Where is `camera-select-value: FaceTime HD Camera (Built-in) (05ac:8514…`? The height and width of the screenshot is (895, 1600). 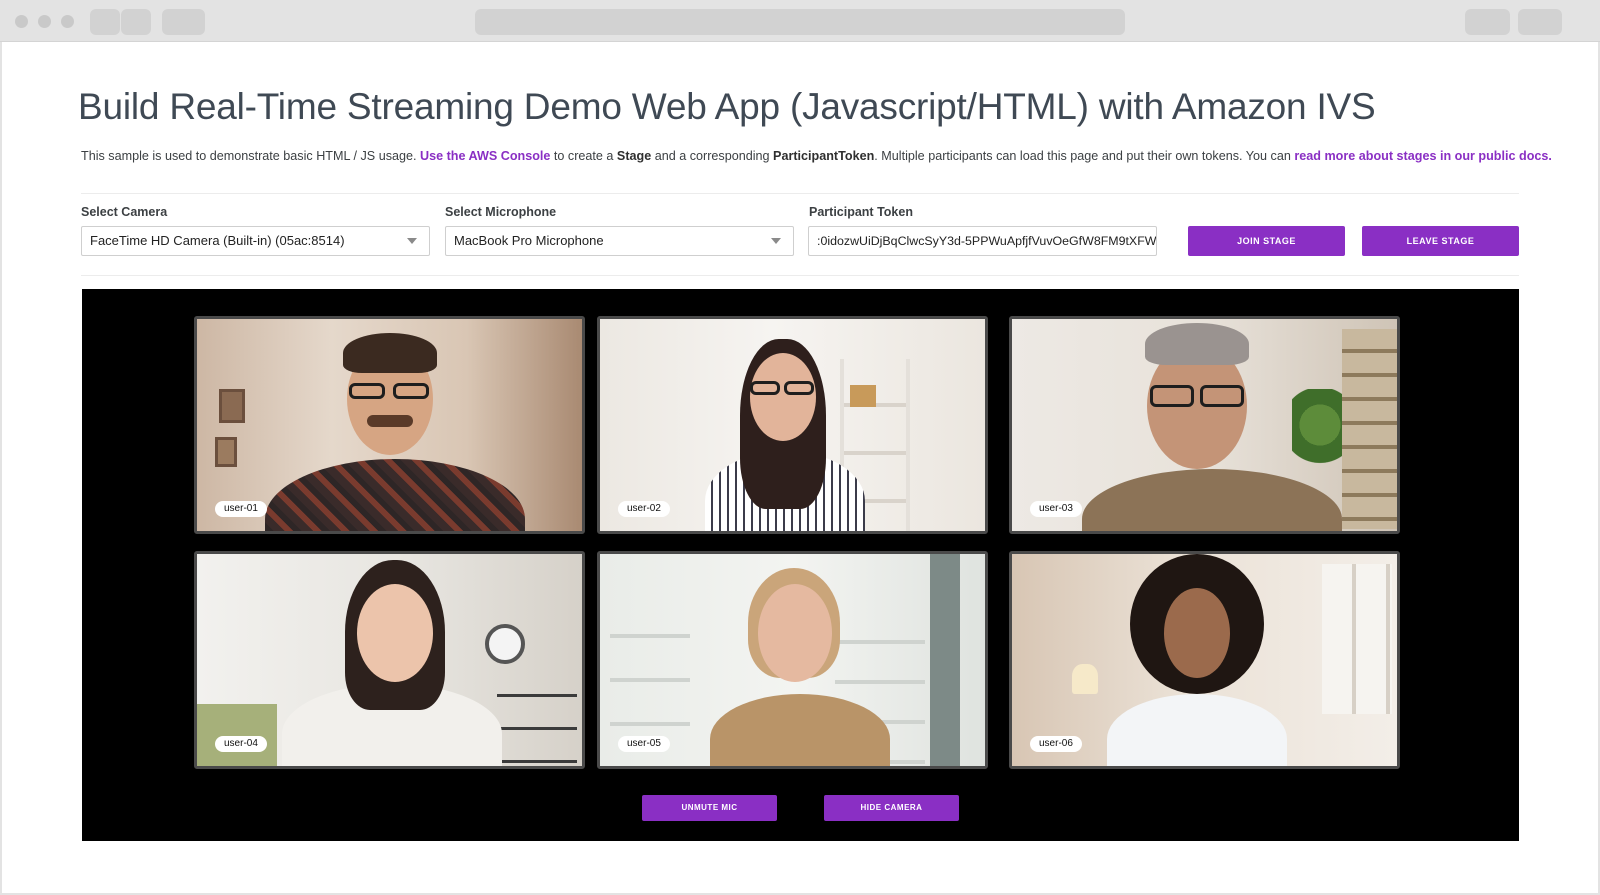 camera-select-value: FaceTime HD Camera (Built-in) (05ac:8514… is located at coordinates (217, 240).